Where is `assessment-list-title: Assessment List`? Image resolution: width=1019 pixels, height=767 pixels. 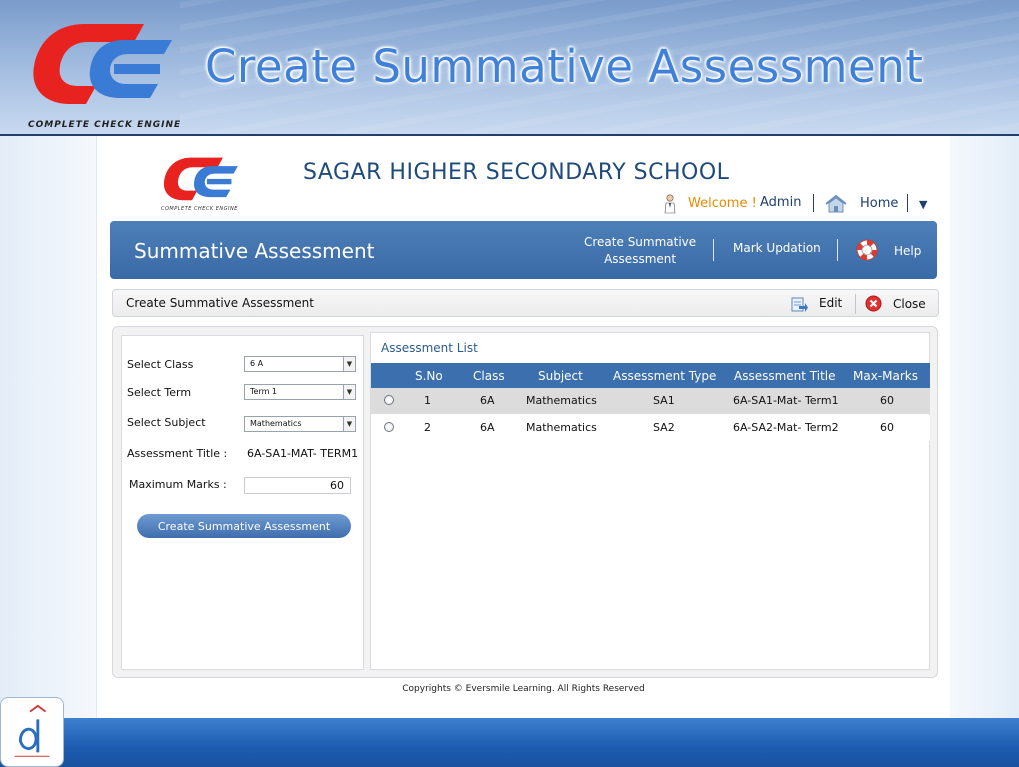
assessment-list-title: Assessment List is located at coordinates (429, 348).